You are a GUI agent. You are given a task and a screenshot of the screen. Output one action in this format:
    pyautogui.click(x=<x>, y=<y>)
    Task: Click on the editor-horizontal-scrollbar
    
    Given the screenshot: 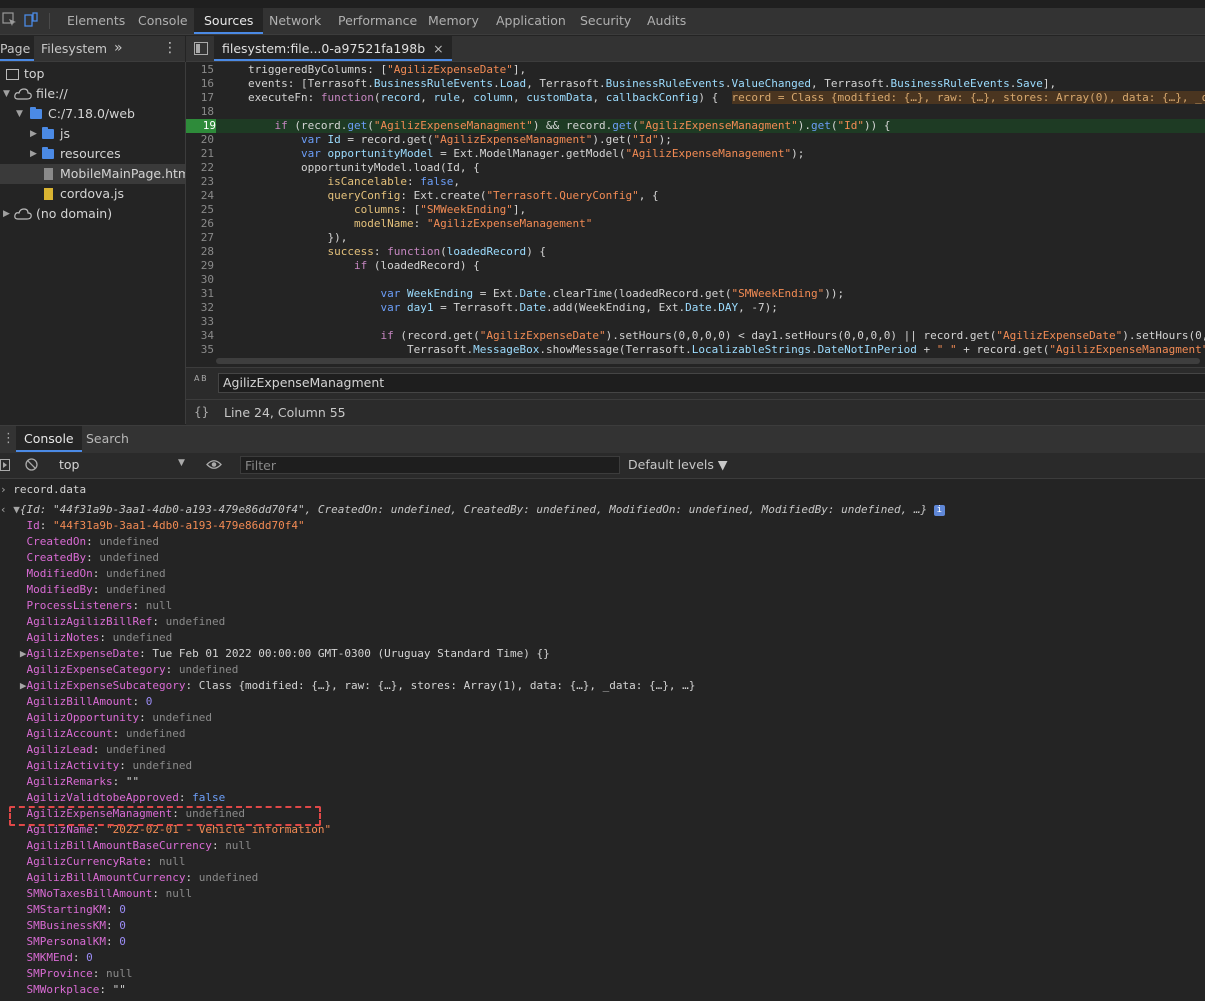 What is the action you would take?
    pyautogui.click(x=695, y=361)
    